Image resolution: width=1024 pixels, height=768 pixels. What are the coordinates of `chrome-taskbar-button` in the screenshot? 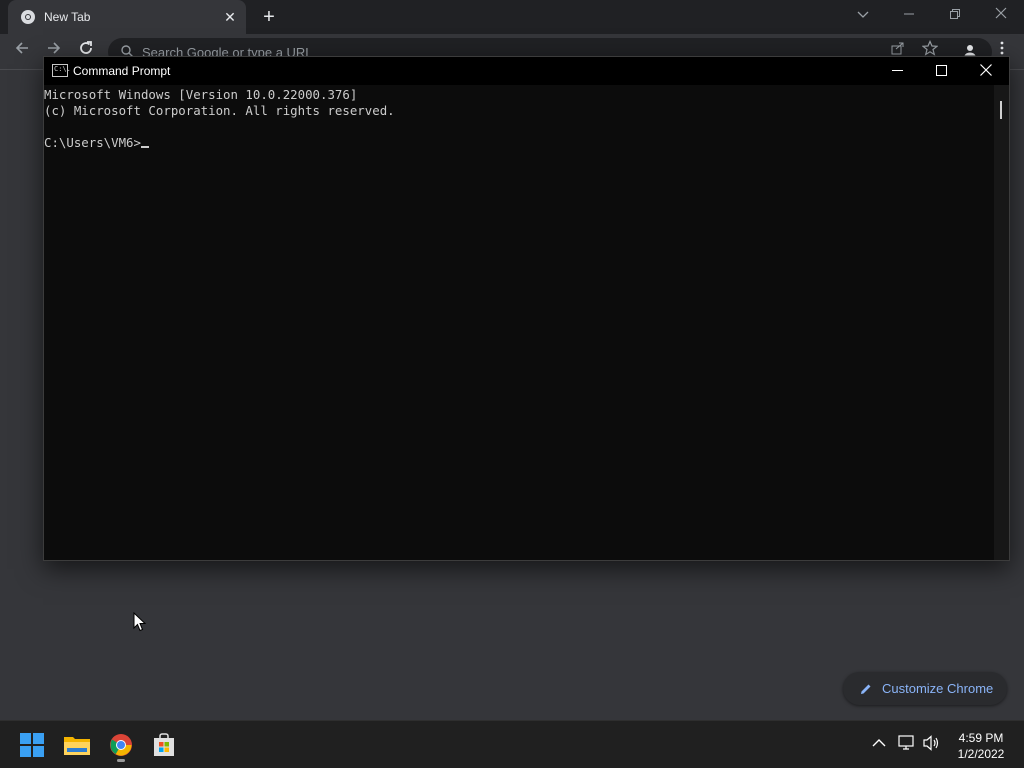 It's located at (121, 745).